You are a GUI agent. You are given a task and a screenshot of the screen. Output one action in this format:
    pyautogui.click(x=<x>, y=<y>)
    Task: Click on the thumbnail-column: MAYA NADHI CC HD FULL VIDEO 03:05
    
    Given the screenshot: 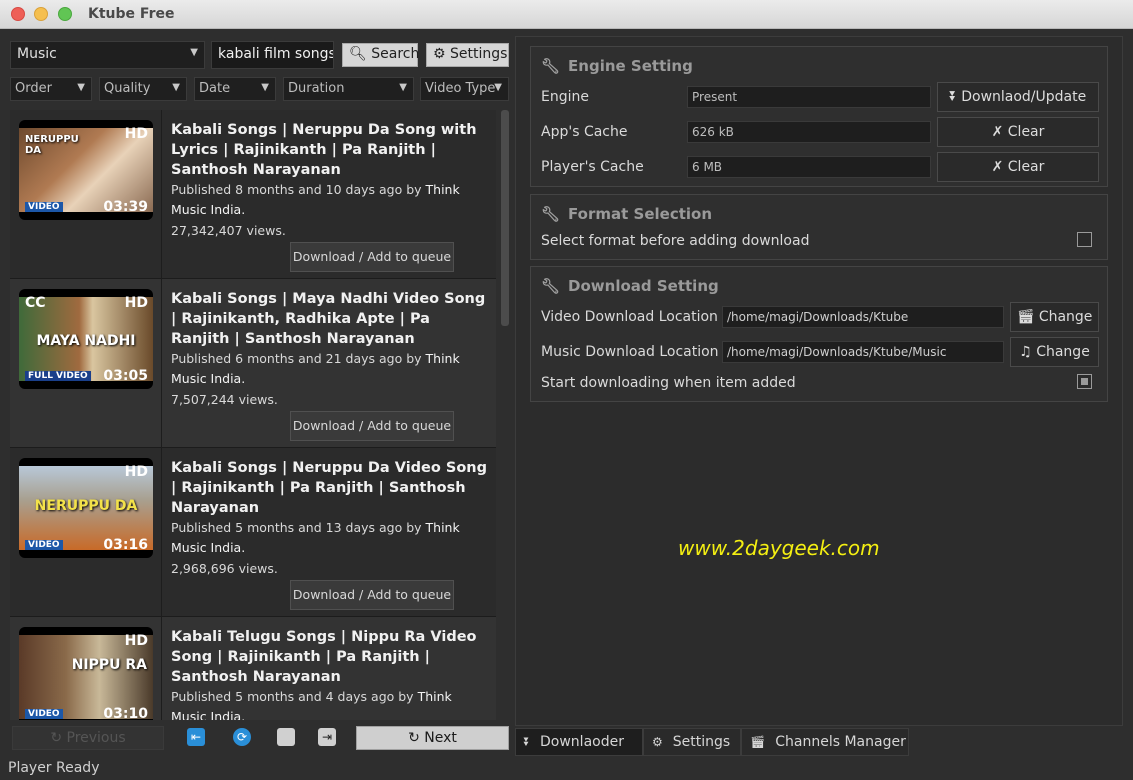 What is the action you would take?
    pyautogui.click(x=86, y=363)
    